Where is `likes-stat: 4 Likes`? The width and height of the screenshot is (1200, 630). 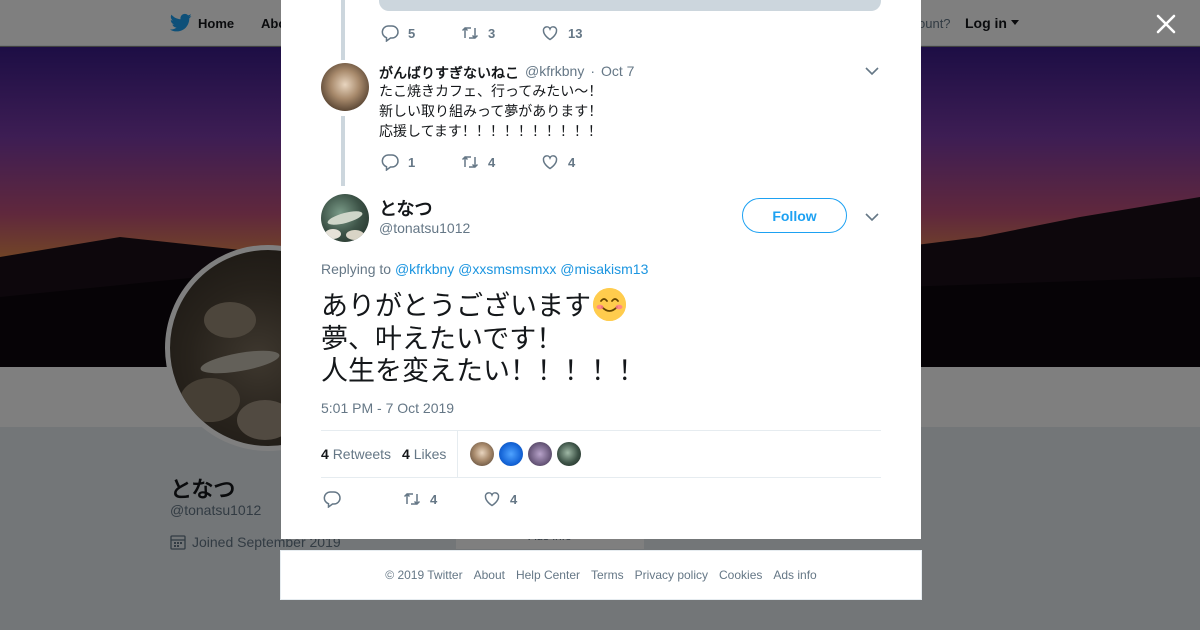
likes-stat: 4 Likes is located at coordinates (424, 454).